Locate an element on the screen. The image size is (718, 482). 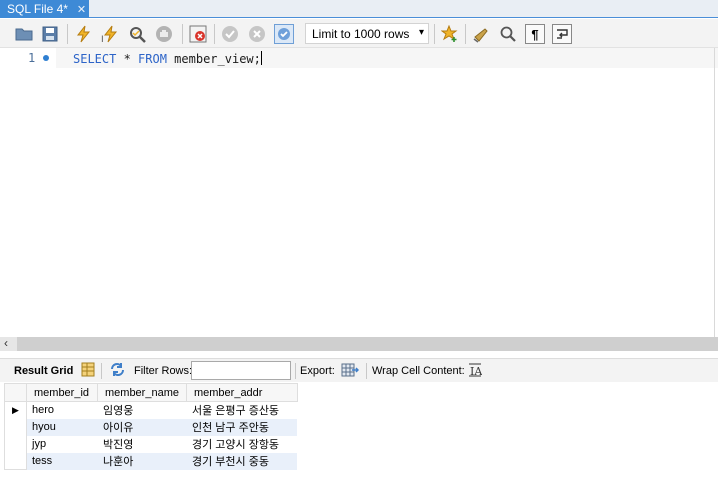
limit-rows-select: Limit to 1000 rows ▾ is located at coordinates (367, 33).